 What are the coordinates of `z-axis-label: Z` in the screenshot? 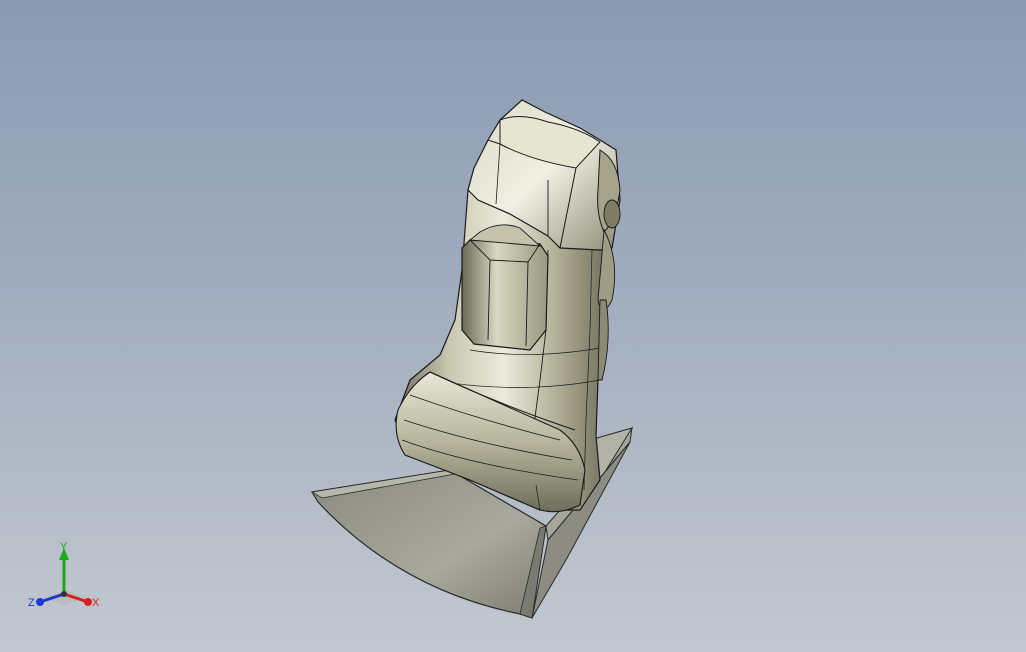 It's located at (31, 603).